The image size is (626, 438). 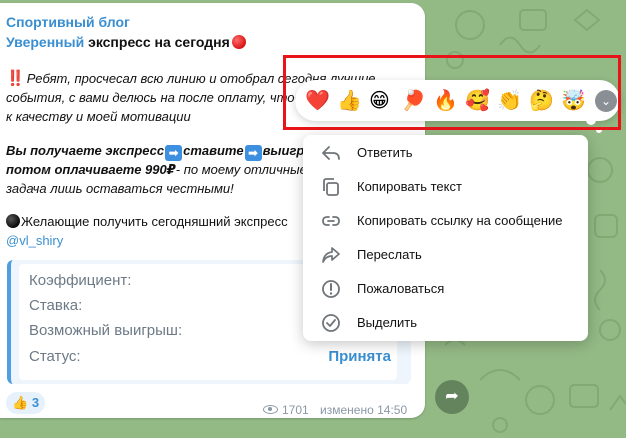 I want to click on menu-item-report: Пожаловаться, so click(x=445, y=289).